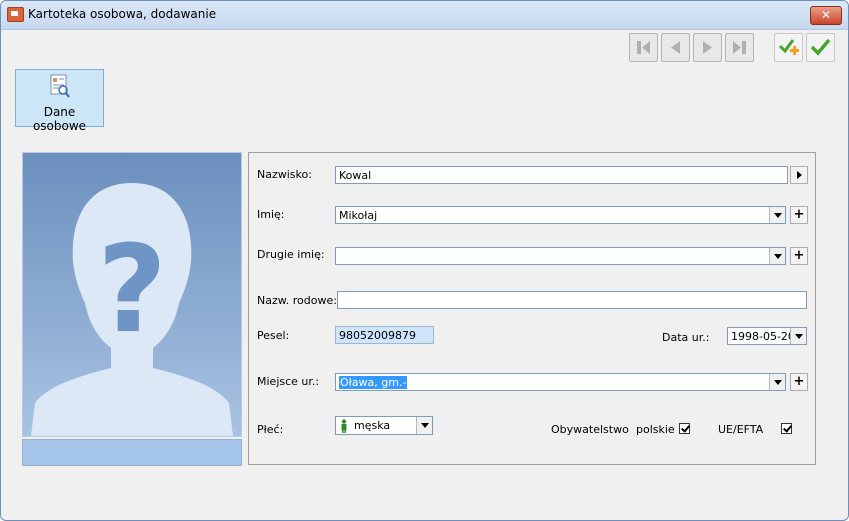 Image resolution: width=849 pixels, height=521 pixels. I want to click on miejsce-ur-add-button: +, so click(799, 382).